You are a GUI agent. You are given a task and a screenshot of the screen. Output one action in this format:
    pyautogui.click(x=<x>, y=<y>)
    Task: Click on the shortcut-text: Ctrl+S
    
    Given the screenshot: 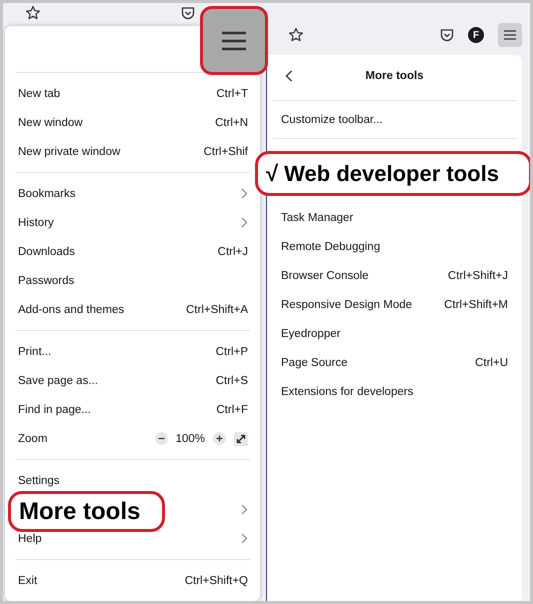 What is the action you would take?
    pyautogui.click(x=232, y=380)
    